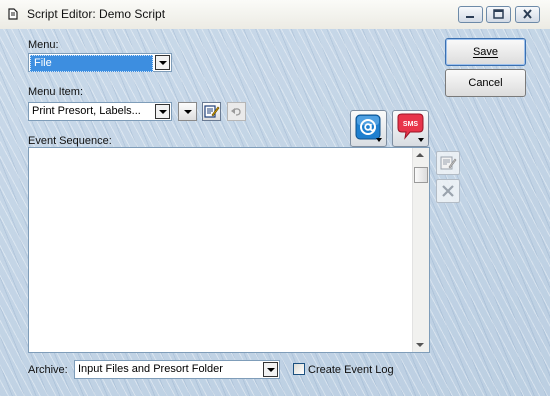 This screenshot has width=550, height=396. What do you see at coordinates (411, 124) in the screenshot?
I see `sms-icon-text: SMS` at bounding box center [411, 124].